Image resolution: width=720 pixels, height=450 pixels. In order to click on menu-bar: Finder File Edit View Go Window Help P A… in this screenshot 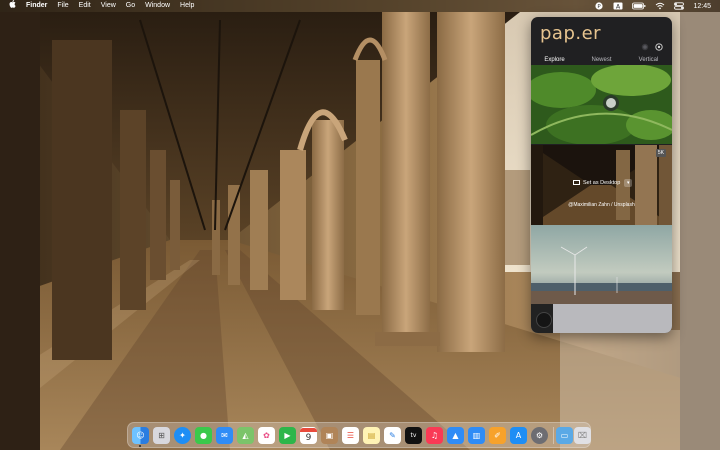, I will do `click(360, 6)`.